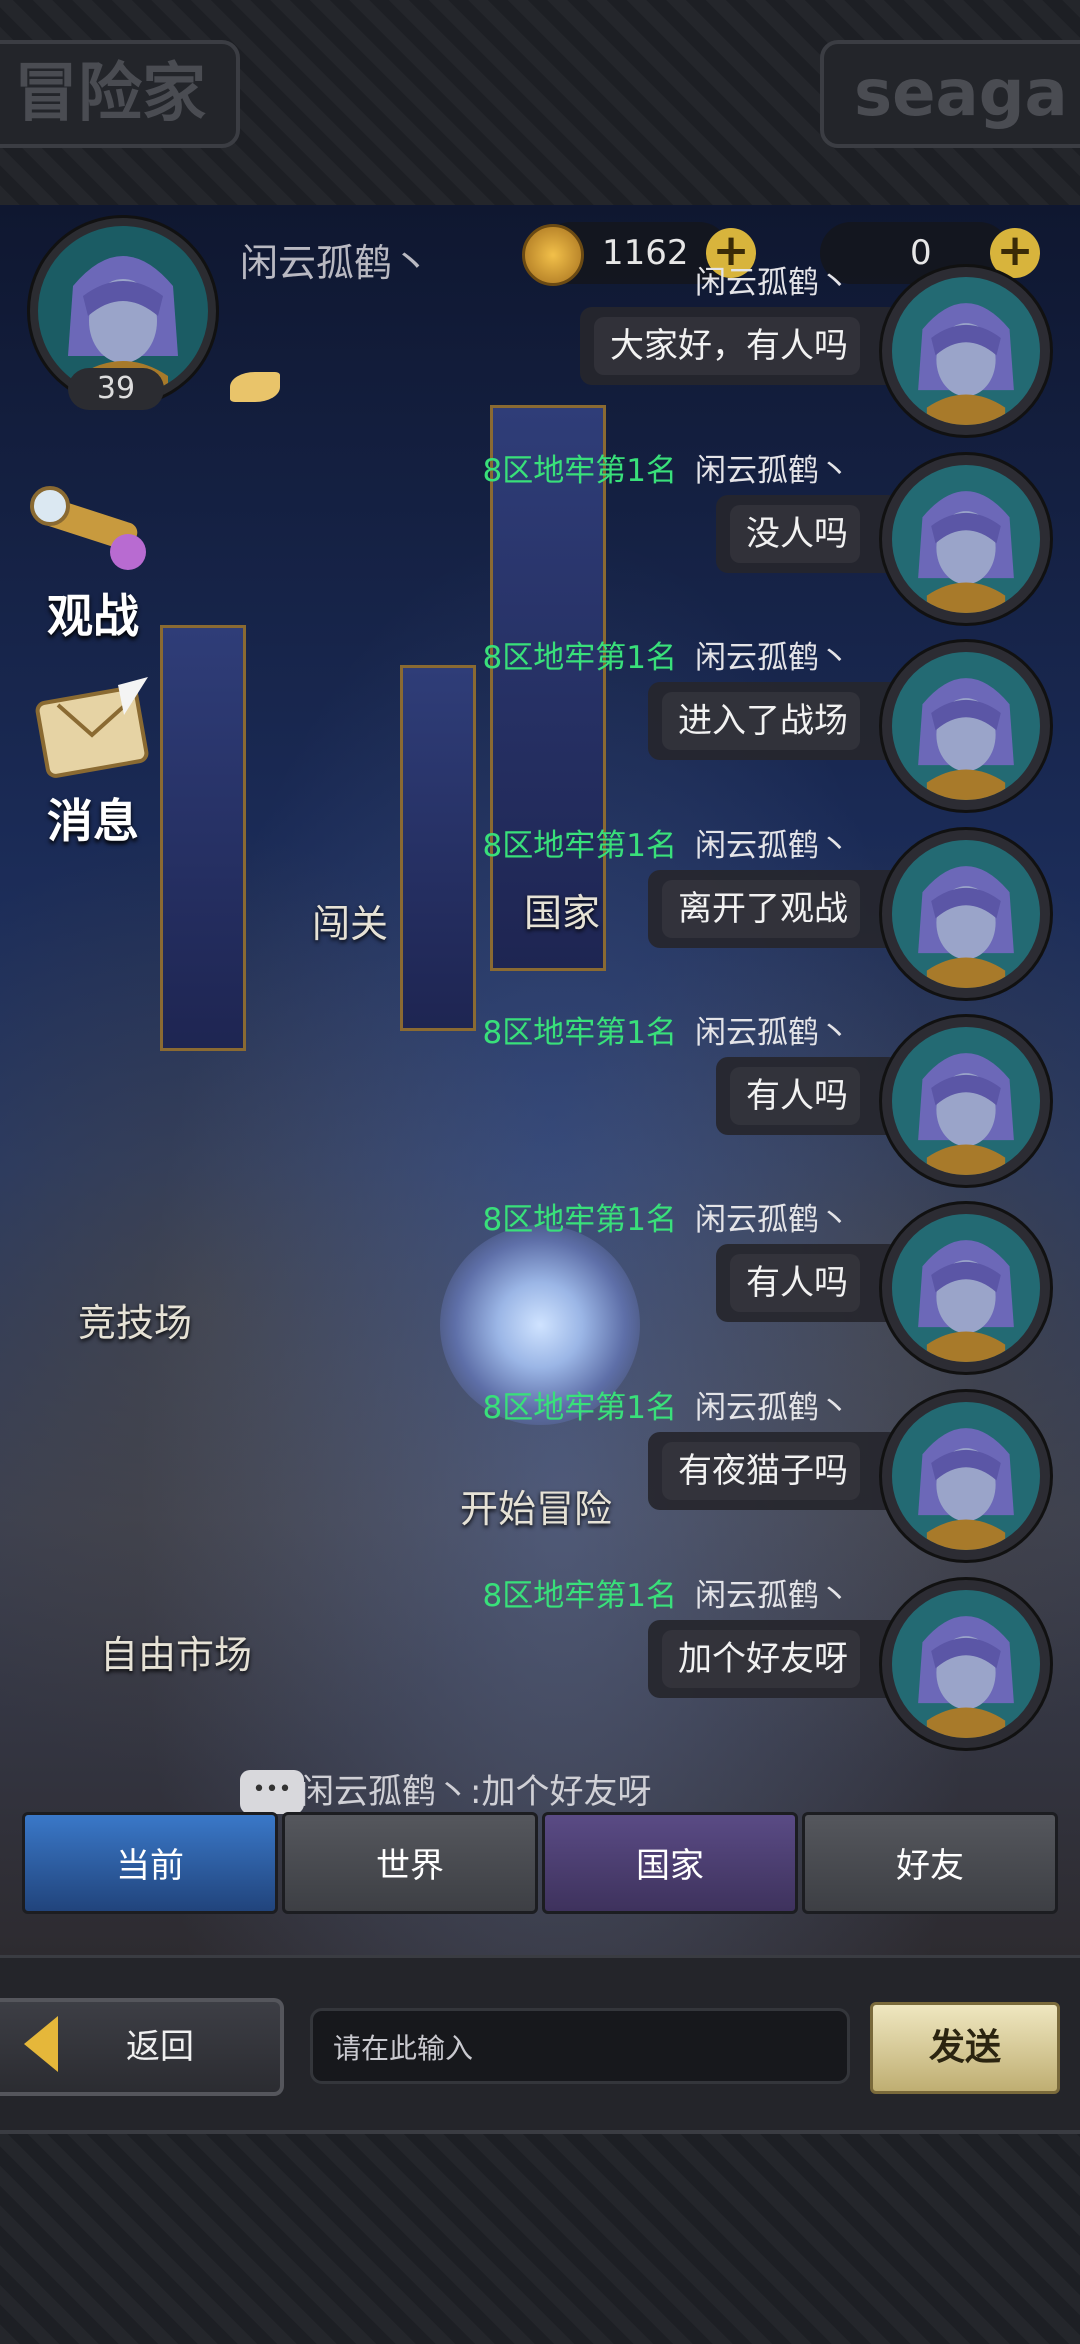 This screenshot has height=2344, width=1080. I want to click on chat-bubble: 没人吗, so click(808, 534).